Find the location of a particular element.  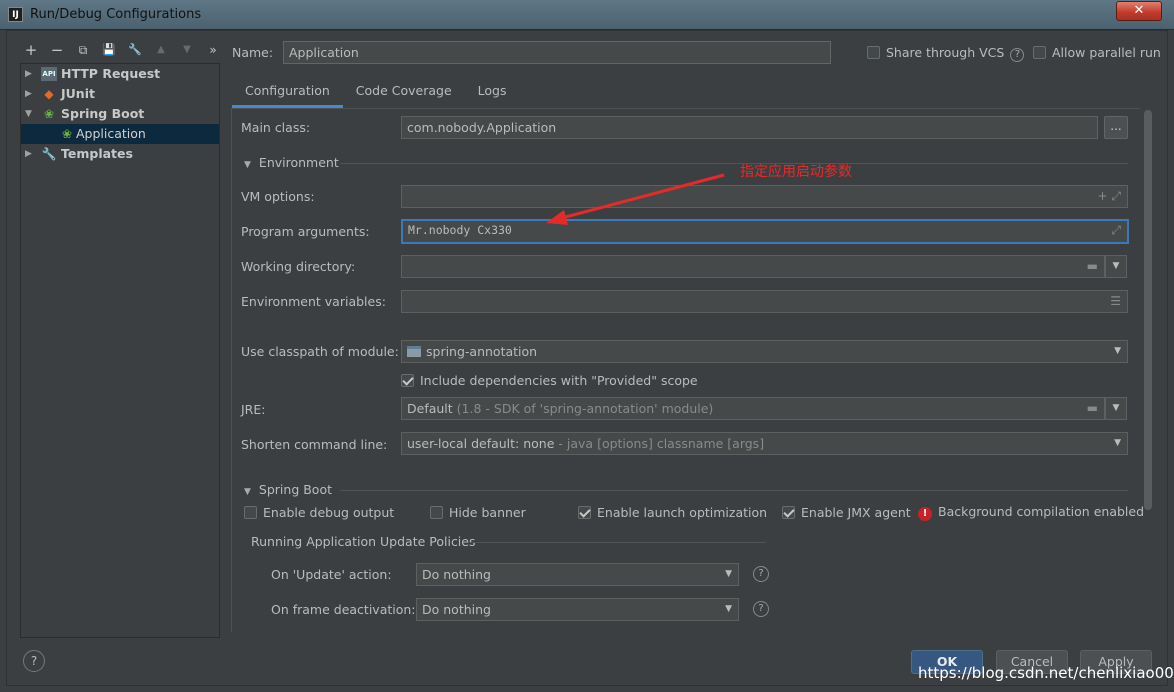

jmx-agent-checkbox is located at coordinates (788, 512).